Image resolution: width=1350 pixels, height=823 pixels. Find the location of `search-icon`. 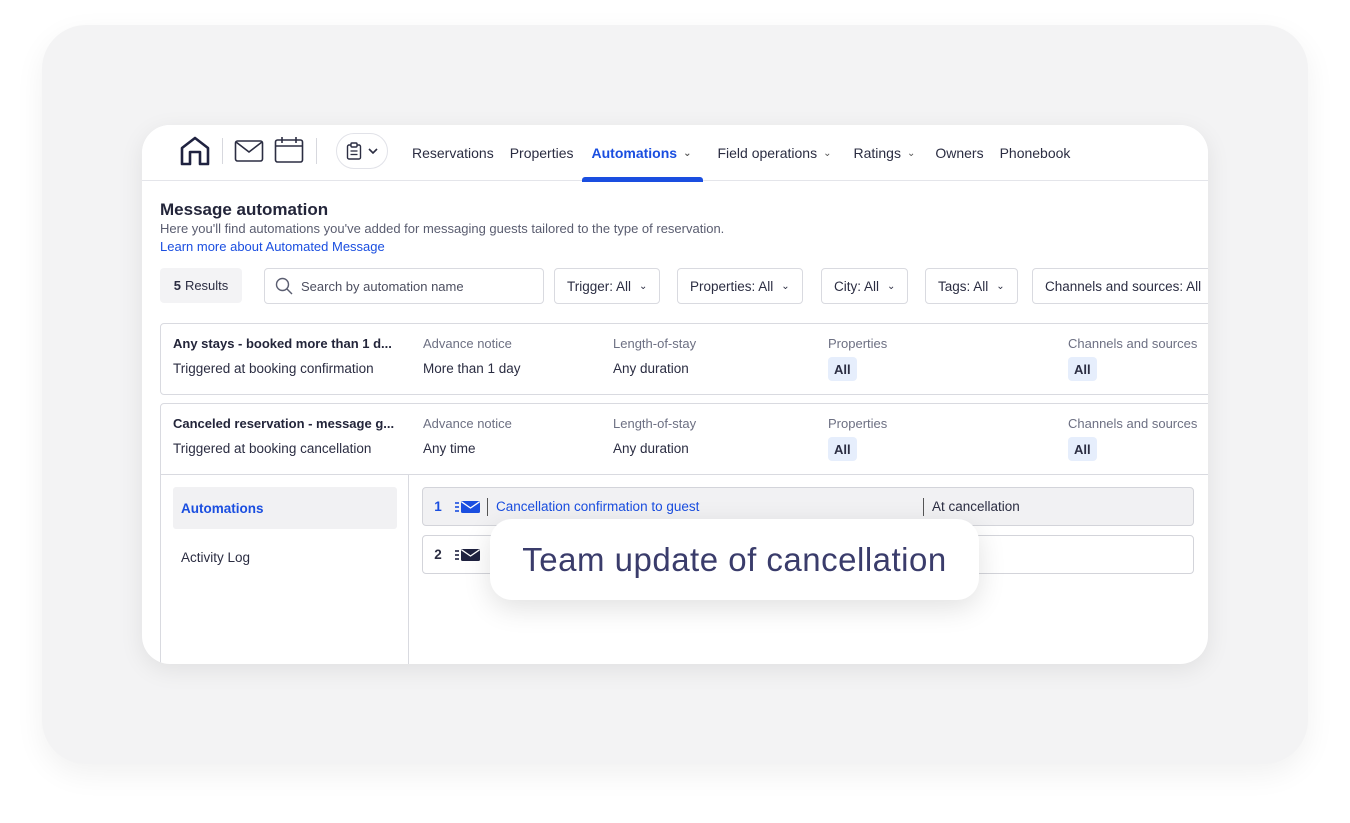

search-icon is located at coordinates (284, 286).